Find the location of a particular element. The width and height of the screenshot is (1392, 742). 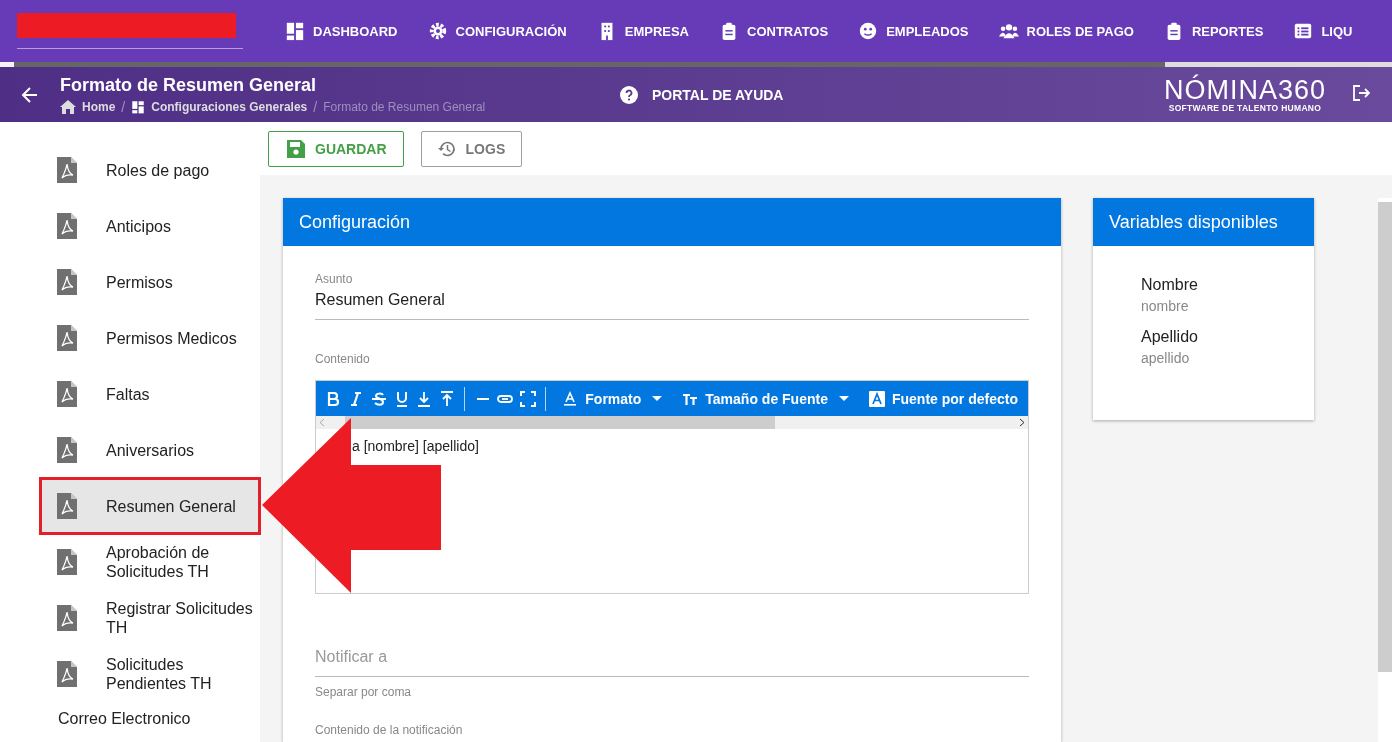

variable-key: nombre is located at coordinates (1227, 306).